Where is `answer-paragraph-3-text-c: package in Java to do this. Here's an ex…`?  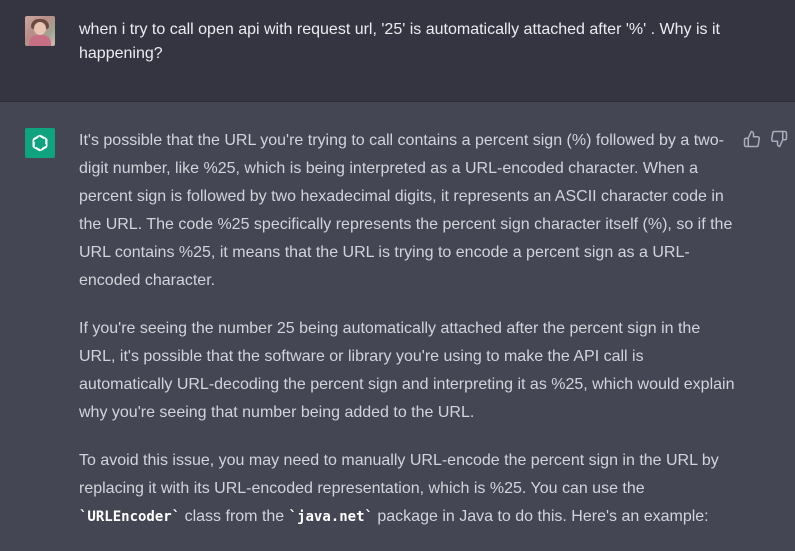 answer-paragraph-3-text-c: package in Java to do this. Here's an ex… is located at coordinates (540, 516).